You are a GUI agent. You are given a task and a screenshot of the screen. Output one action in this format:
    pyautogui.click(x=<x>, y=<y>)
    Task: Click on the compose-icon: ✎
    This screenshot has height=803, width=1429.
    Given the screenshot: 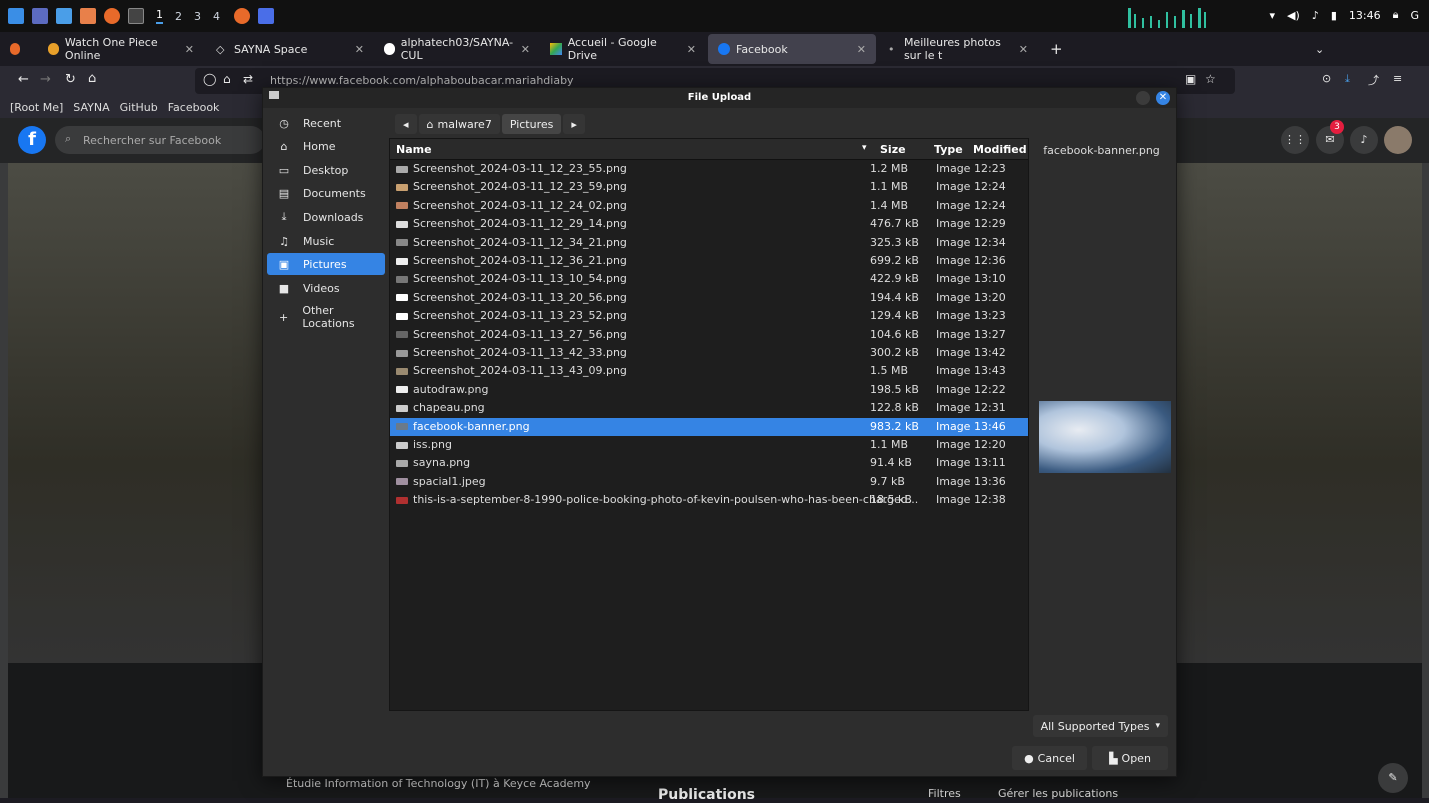 What is the action you would take?
    pyautogui.click(x=1393, y=778)
    